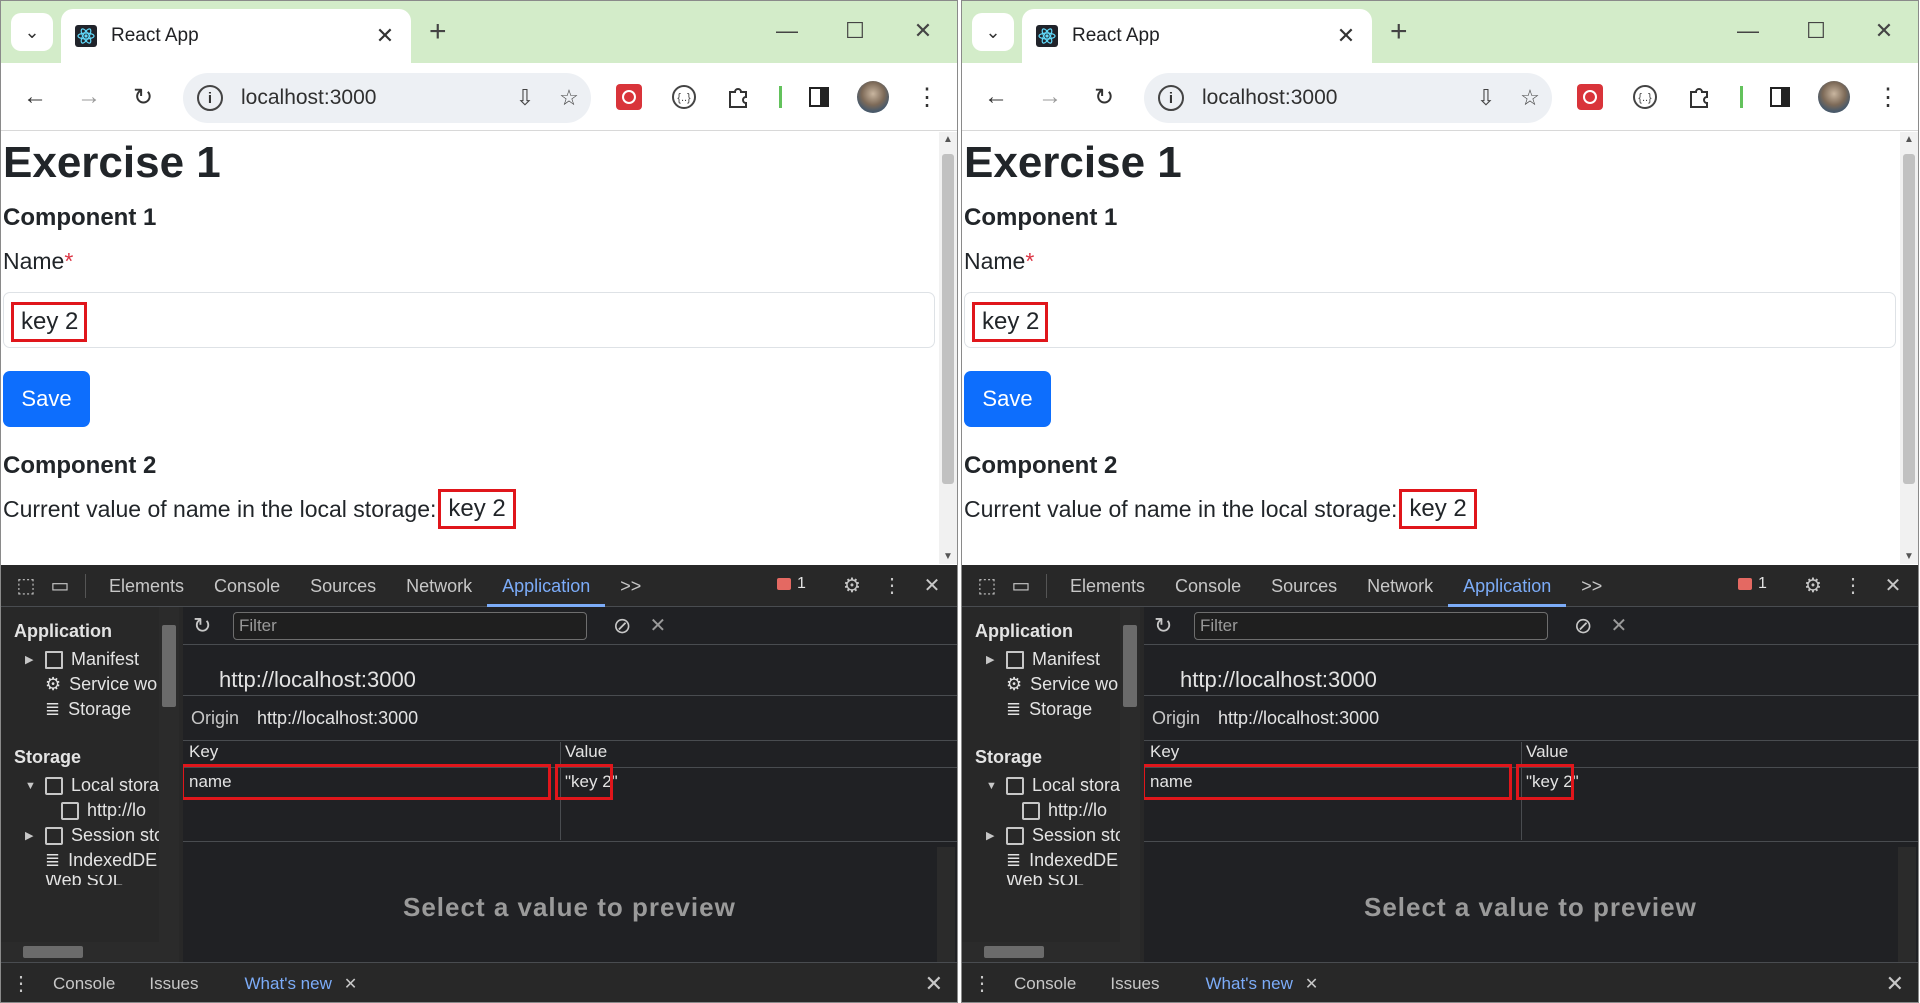 This screenshot has height=1003, width=1920. Describe the element at coordinates (657, 625) in the screenshot. I see `delete-selected-icon: ✕` at that location.